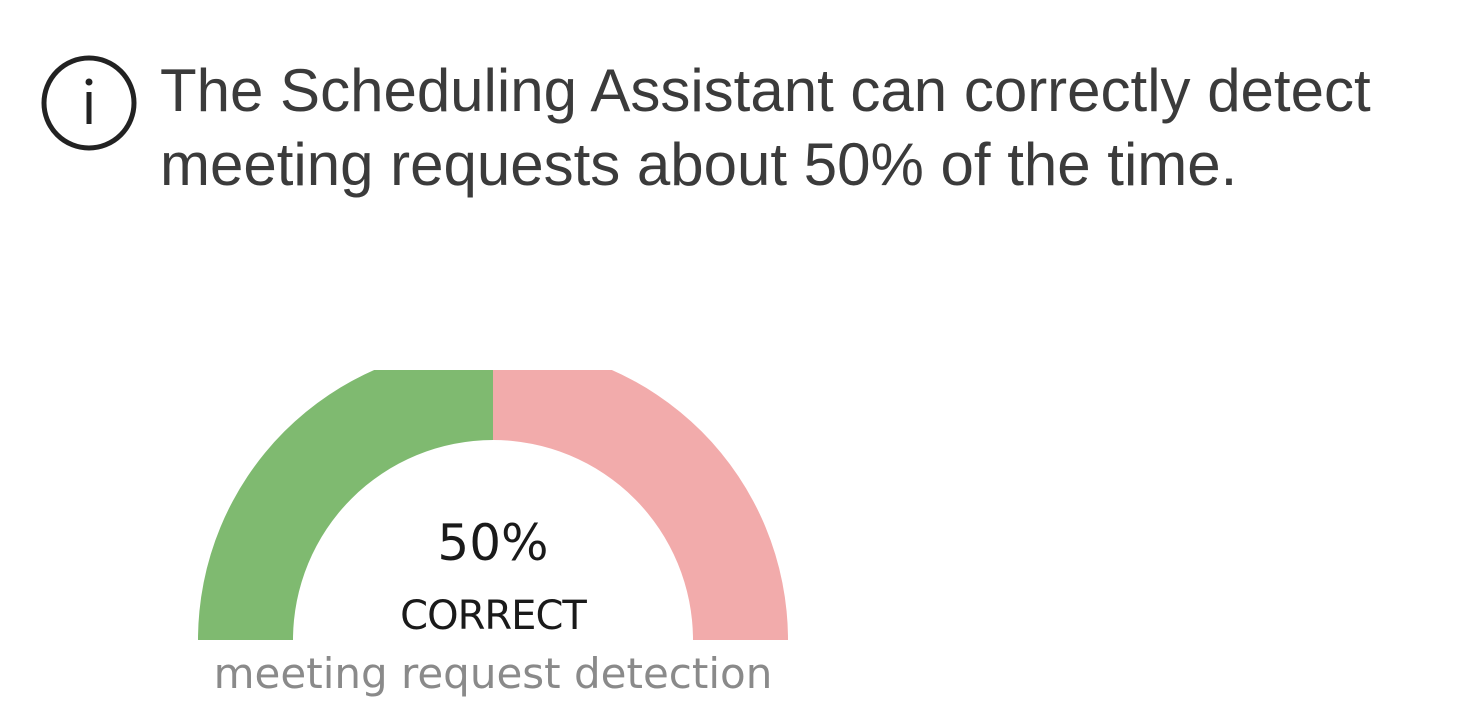  I want to click on gauge-caption: meeting request detection, so click(493, 673).